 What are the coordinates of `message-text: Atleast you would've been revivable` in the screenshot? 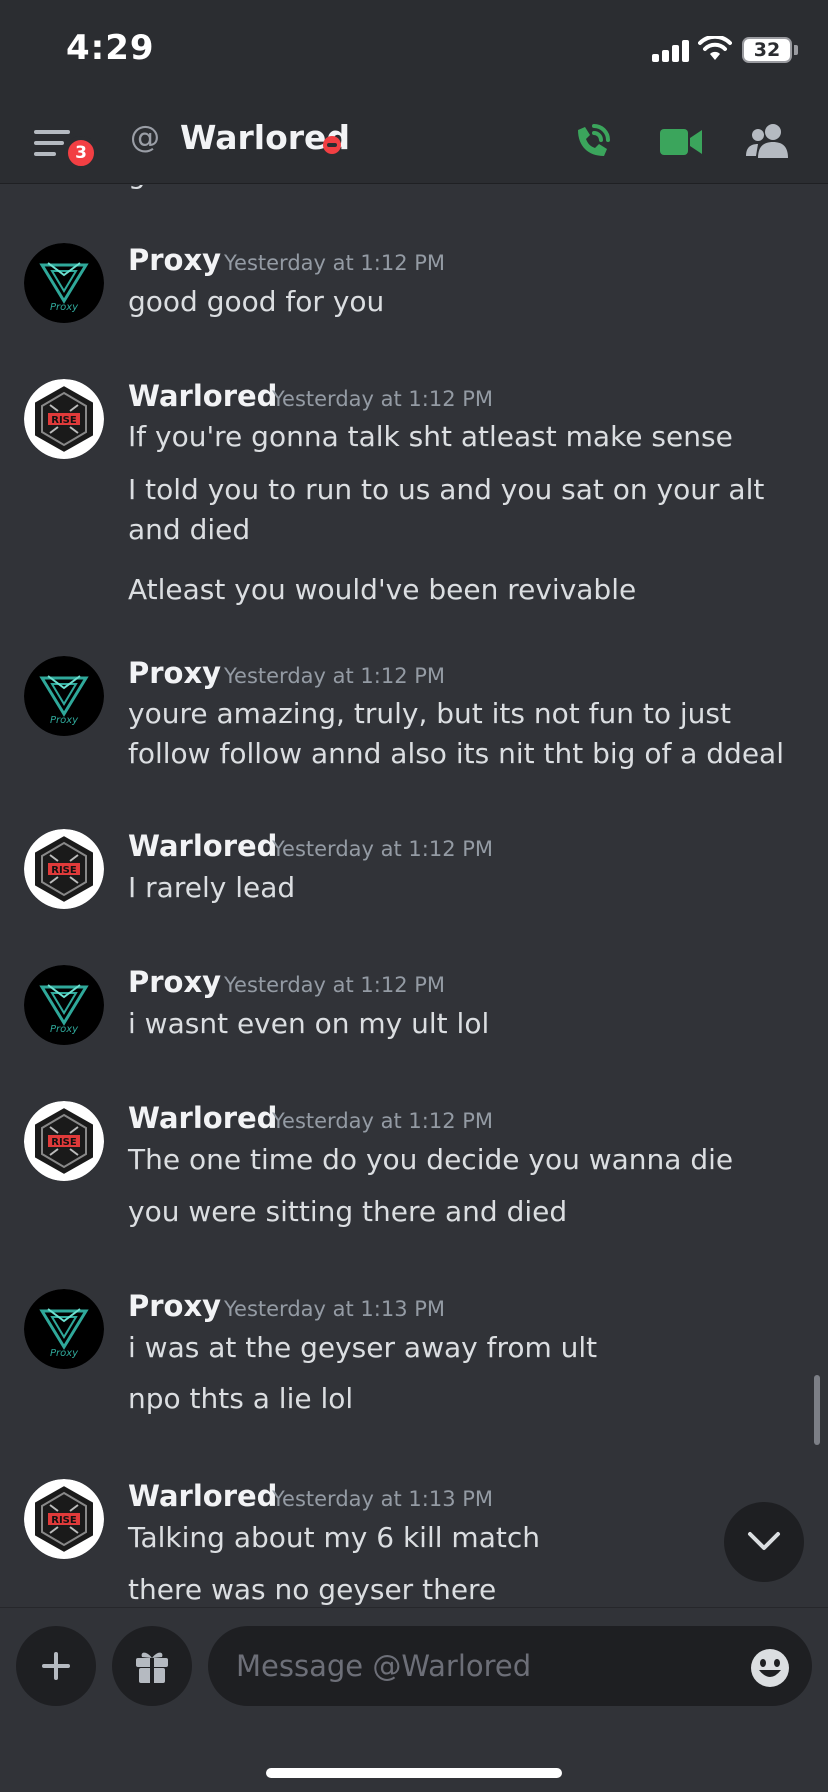 It's located at (468, 590).